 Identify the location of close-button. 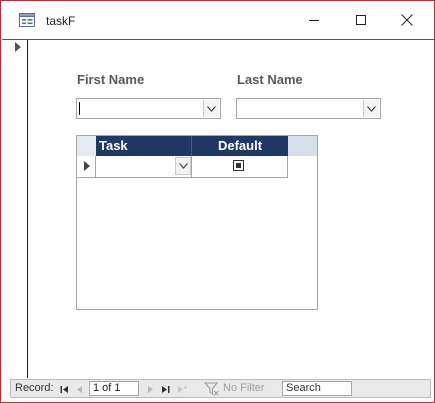
(407, 20).